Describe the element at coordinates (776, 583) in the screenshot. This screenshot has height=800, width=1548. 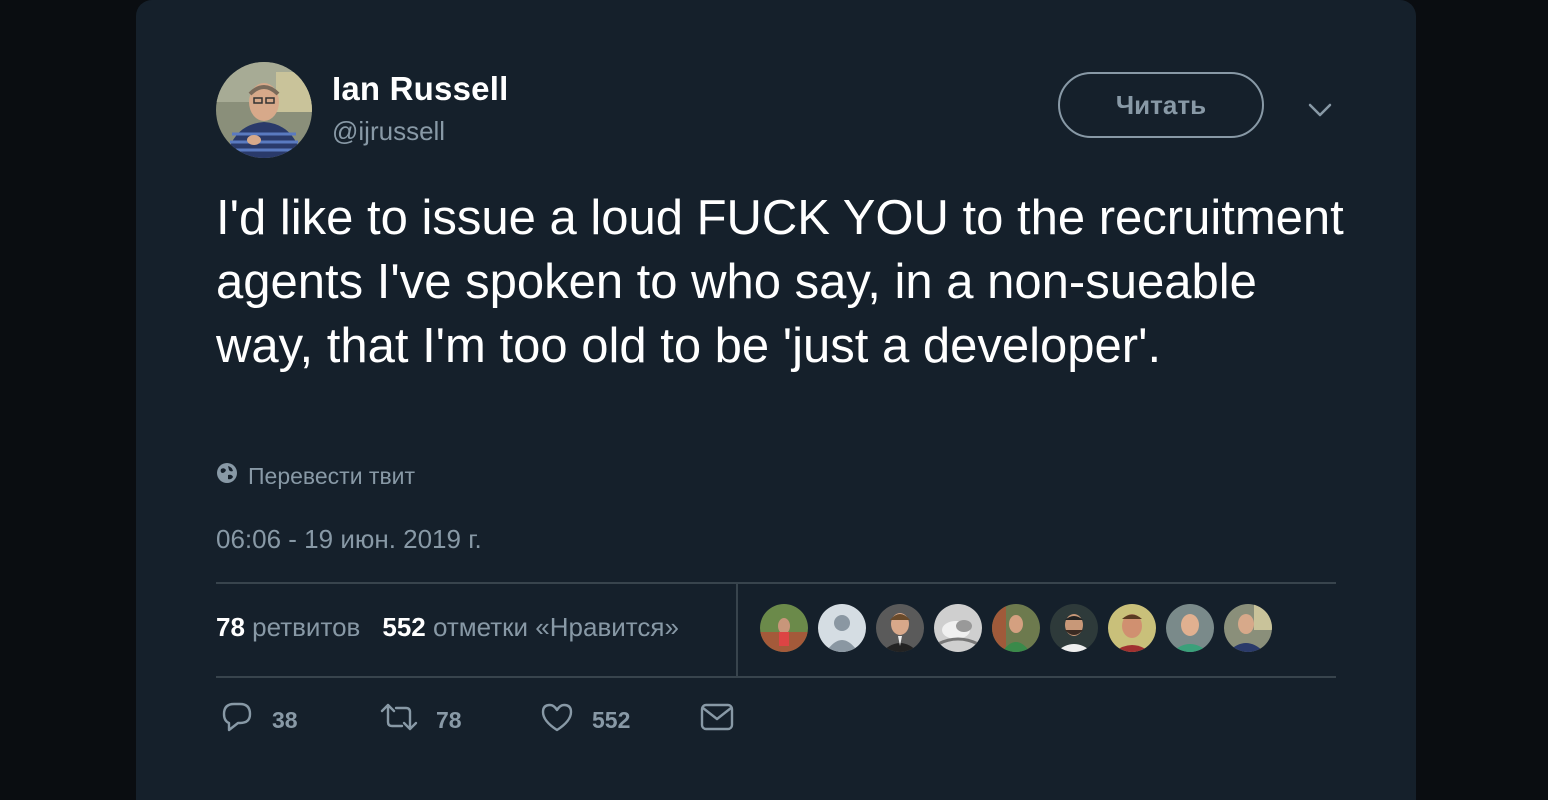
I see `divider-top` at that location.